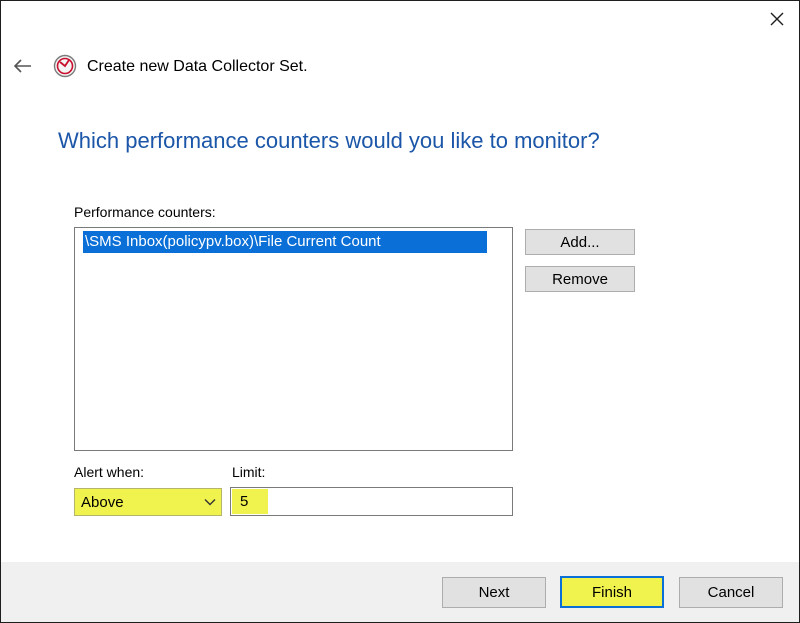  I want to click on alert-when-select: Above, so click(148, 502).